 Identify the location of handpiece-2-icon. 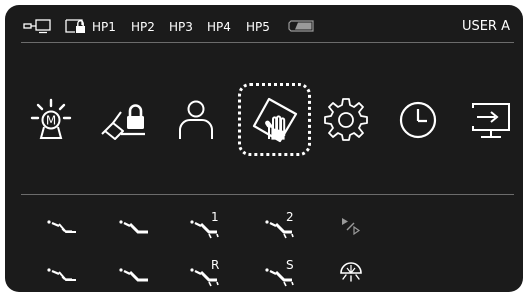
(135, 228).